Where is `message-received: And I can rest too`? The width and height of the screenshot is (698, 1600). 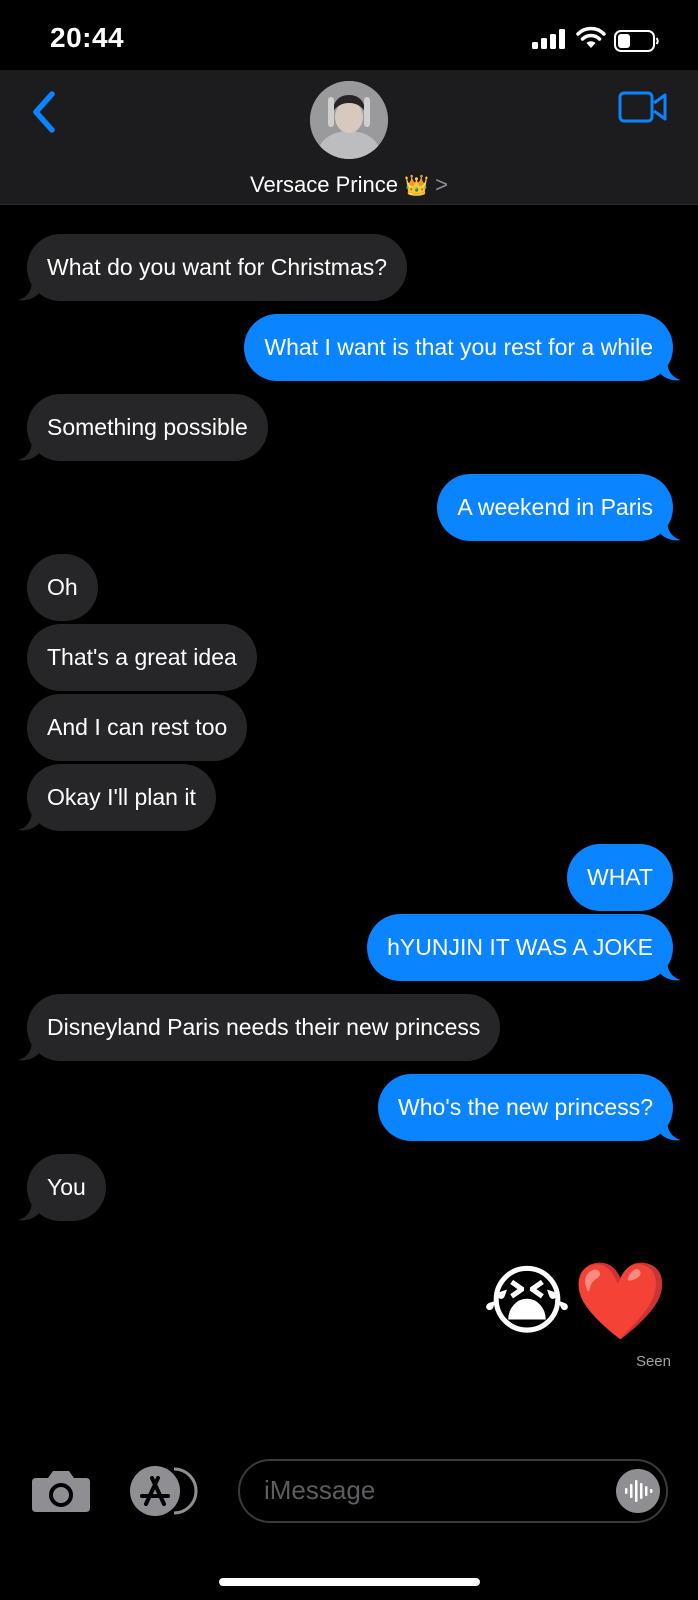
message-received: And I can rest too is located at coordinates (137, 727).